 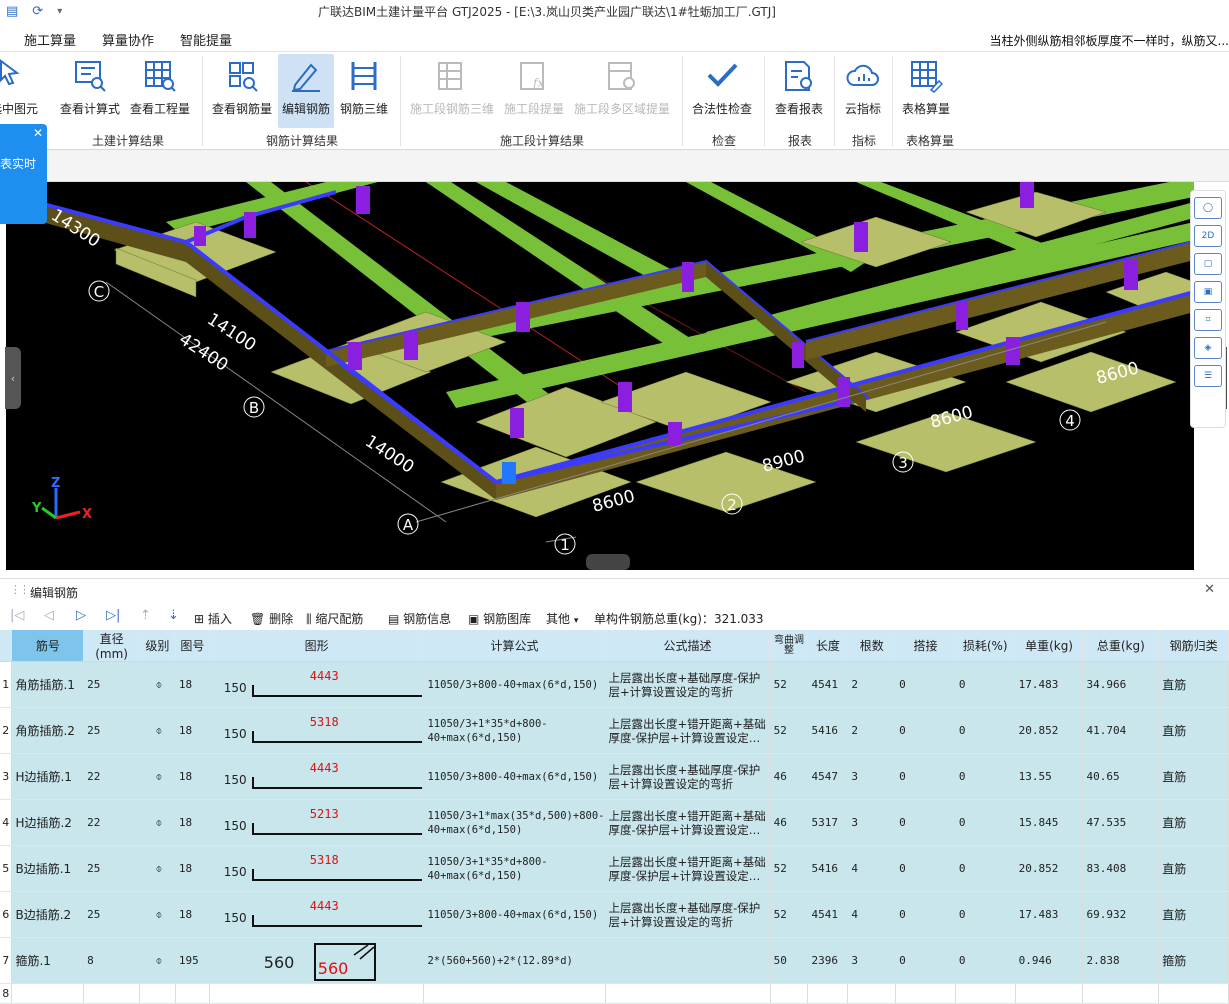 I want to click on move-down-icon: ⇣, so click(x=173, y=615).